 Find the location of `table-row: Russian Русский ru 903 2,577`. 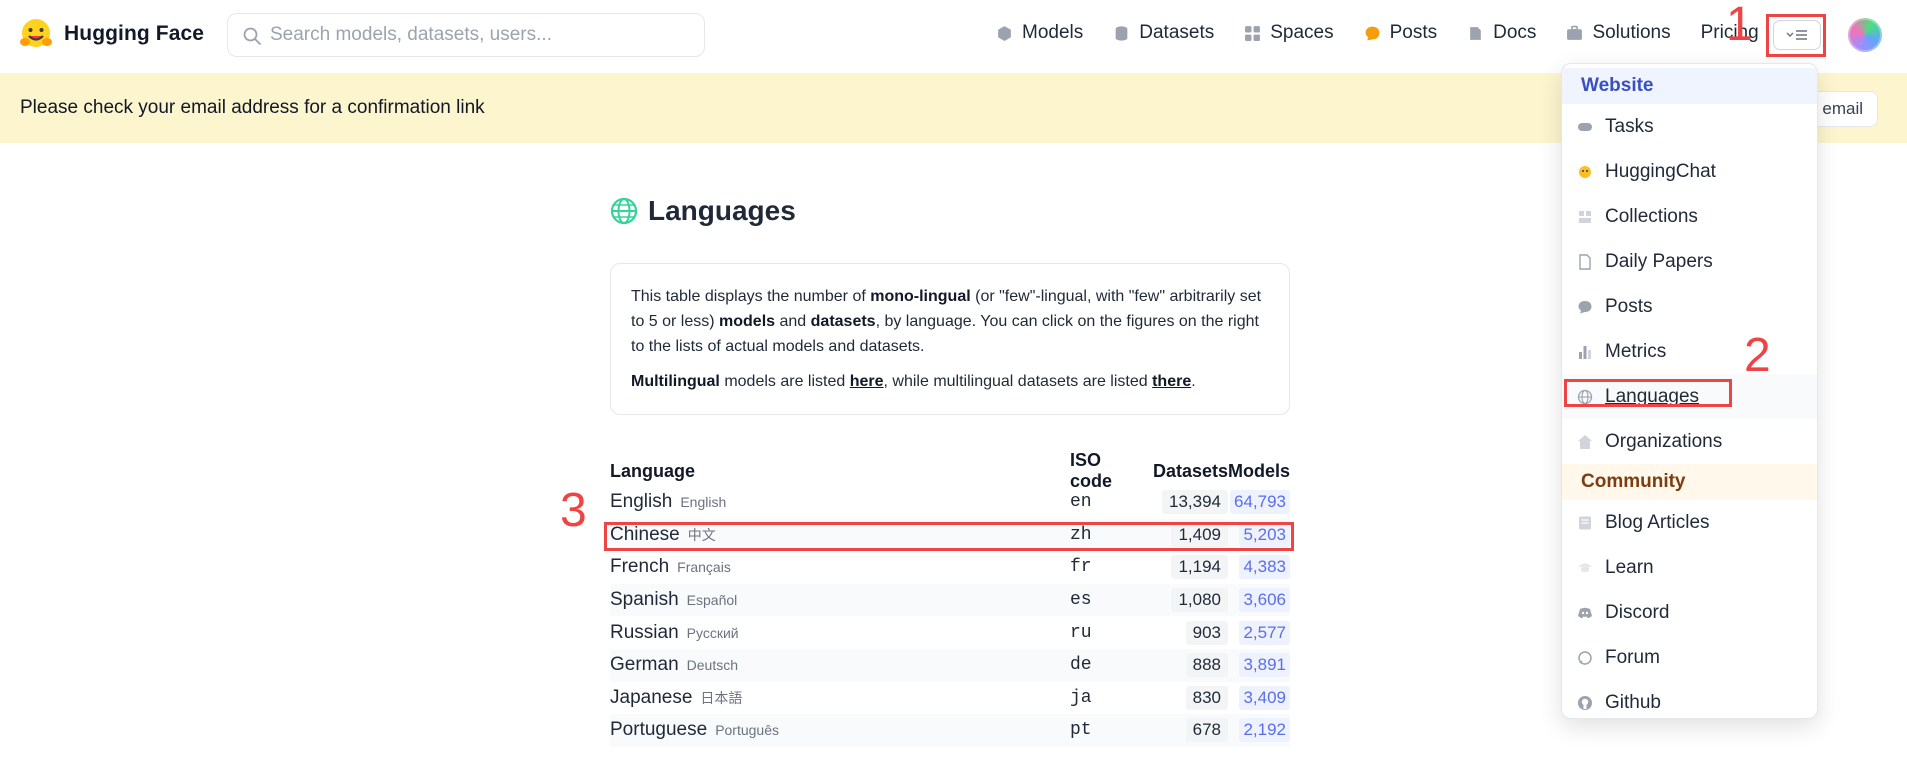

table-row: Russian Русский ru 903 2,577 is located at coordinates (950, 632).